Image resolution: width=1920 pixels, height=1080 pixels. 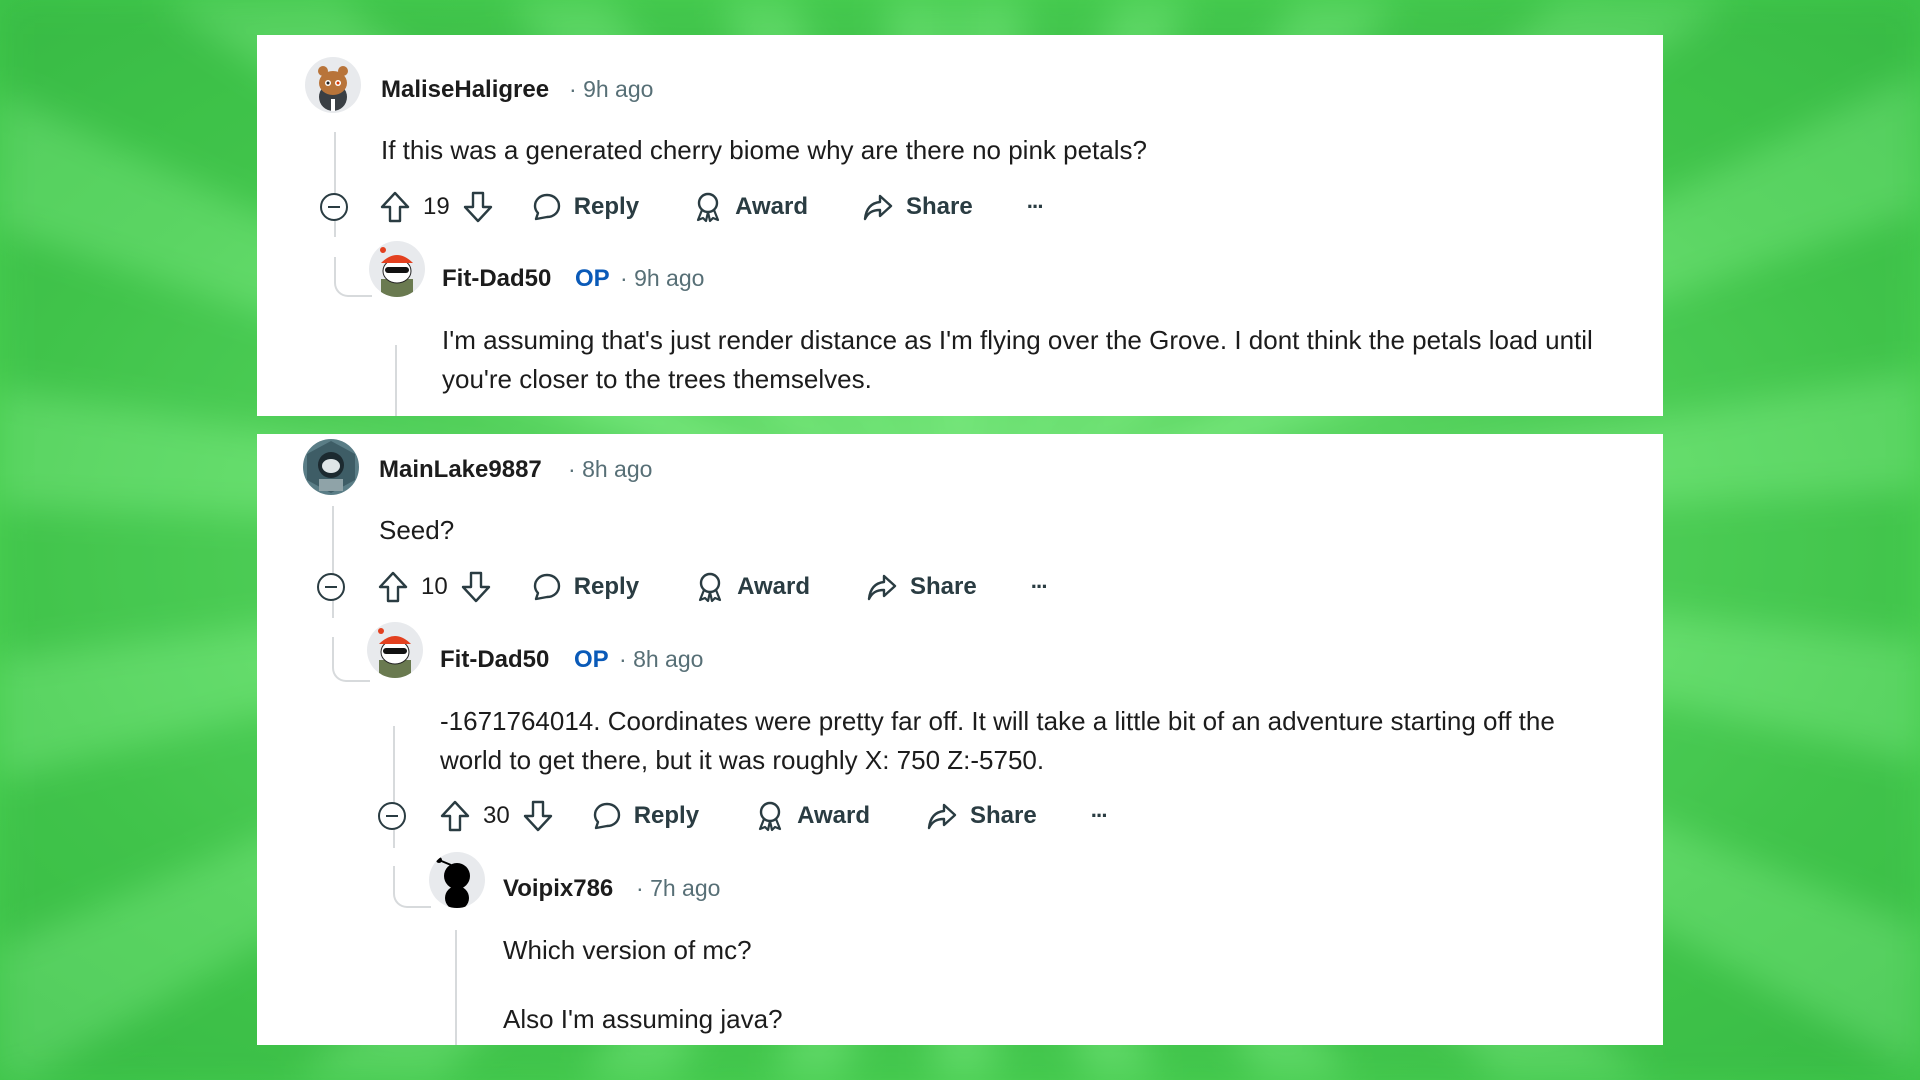 I want to click on nested-reply-username: Voipix786, so click(x=558, y=889).